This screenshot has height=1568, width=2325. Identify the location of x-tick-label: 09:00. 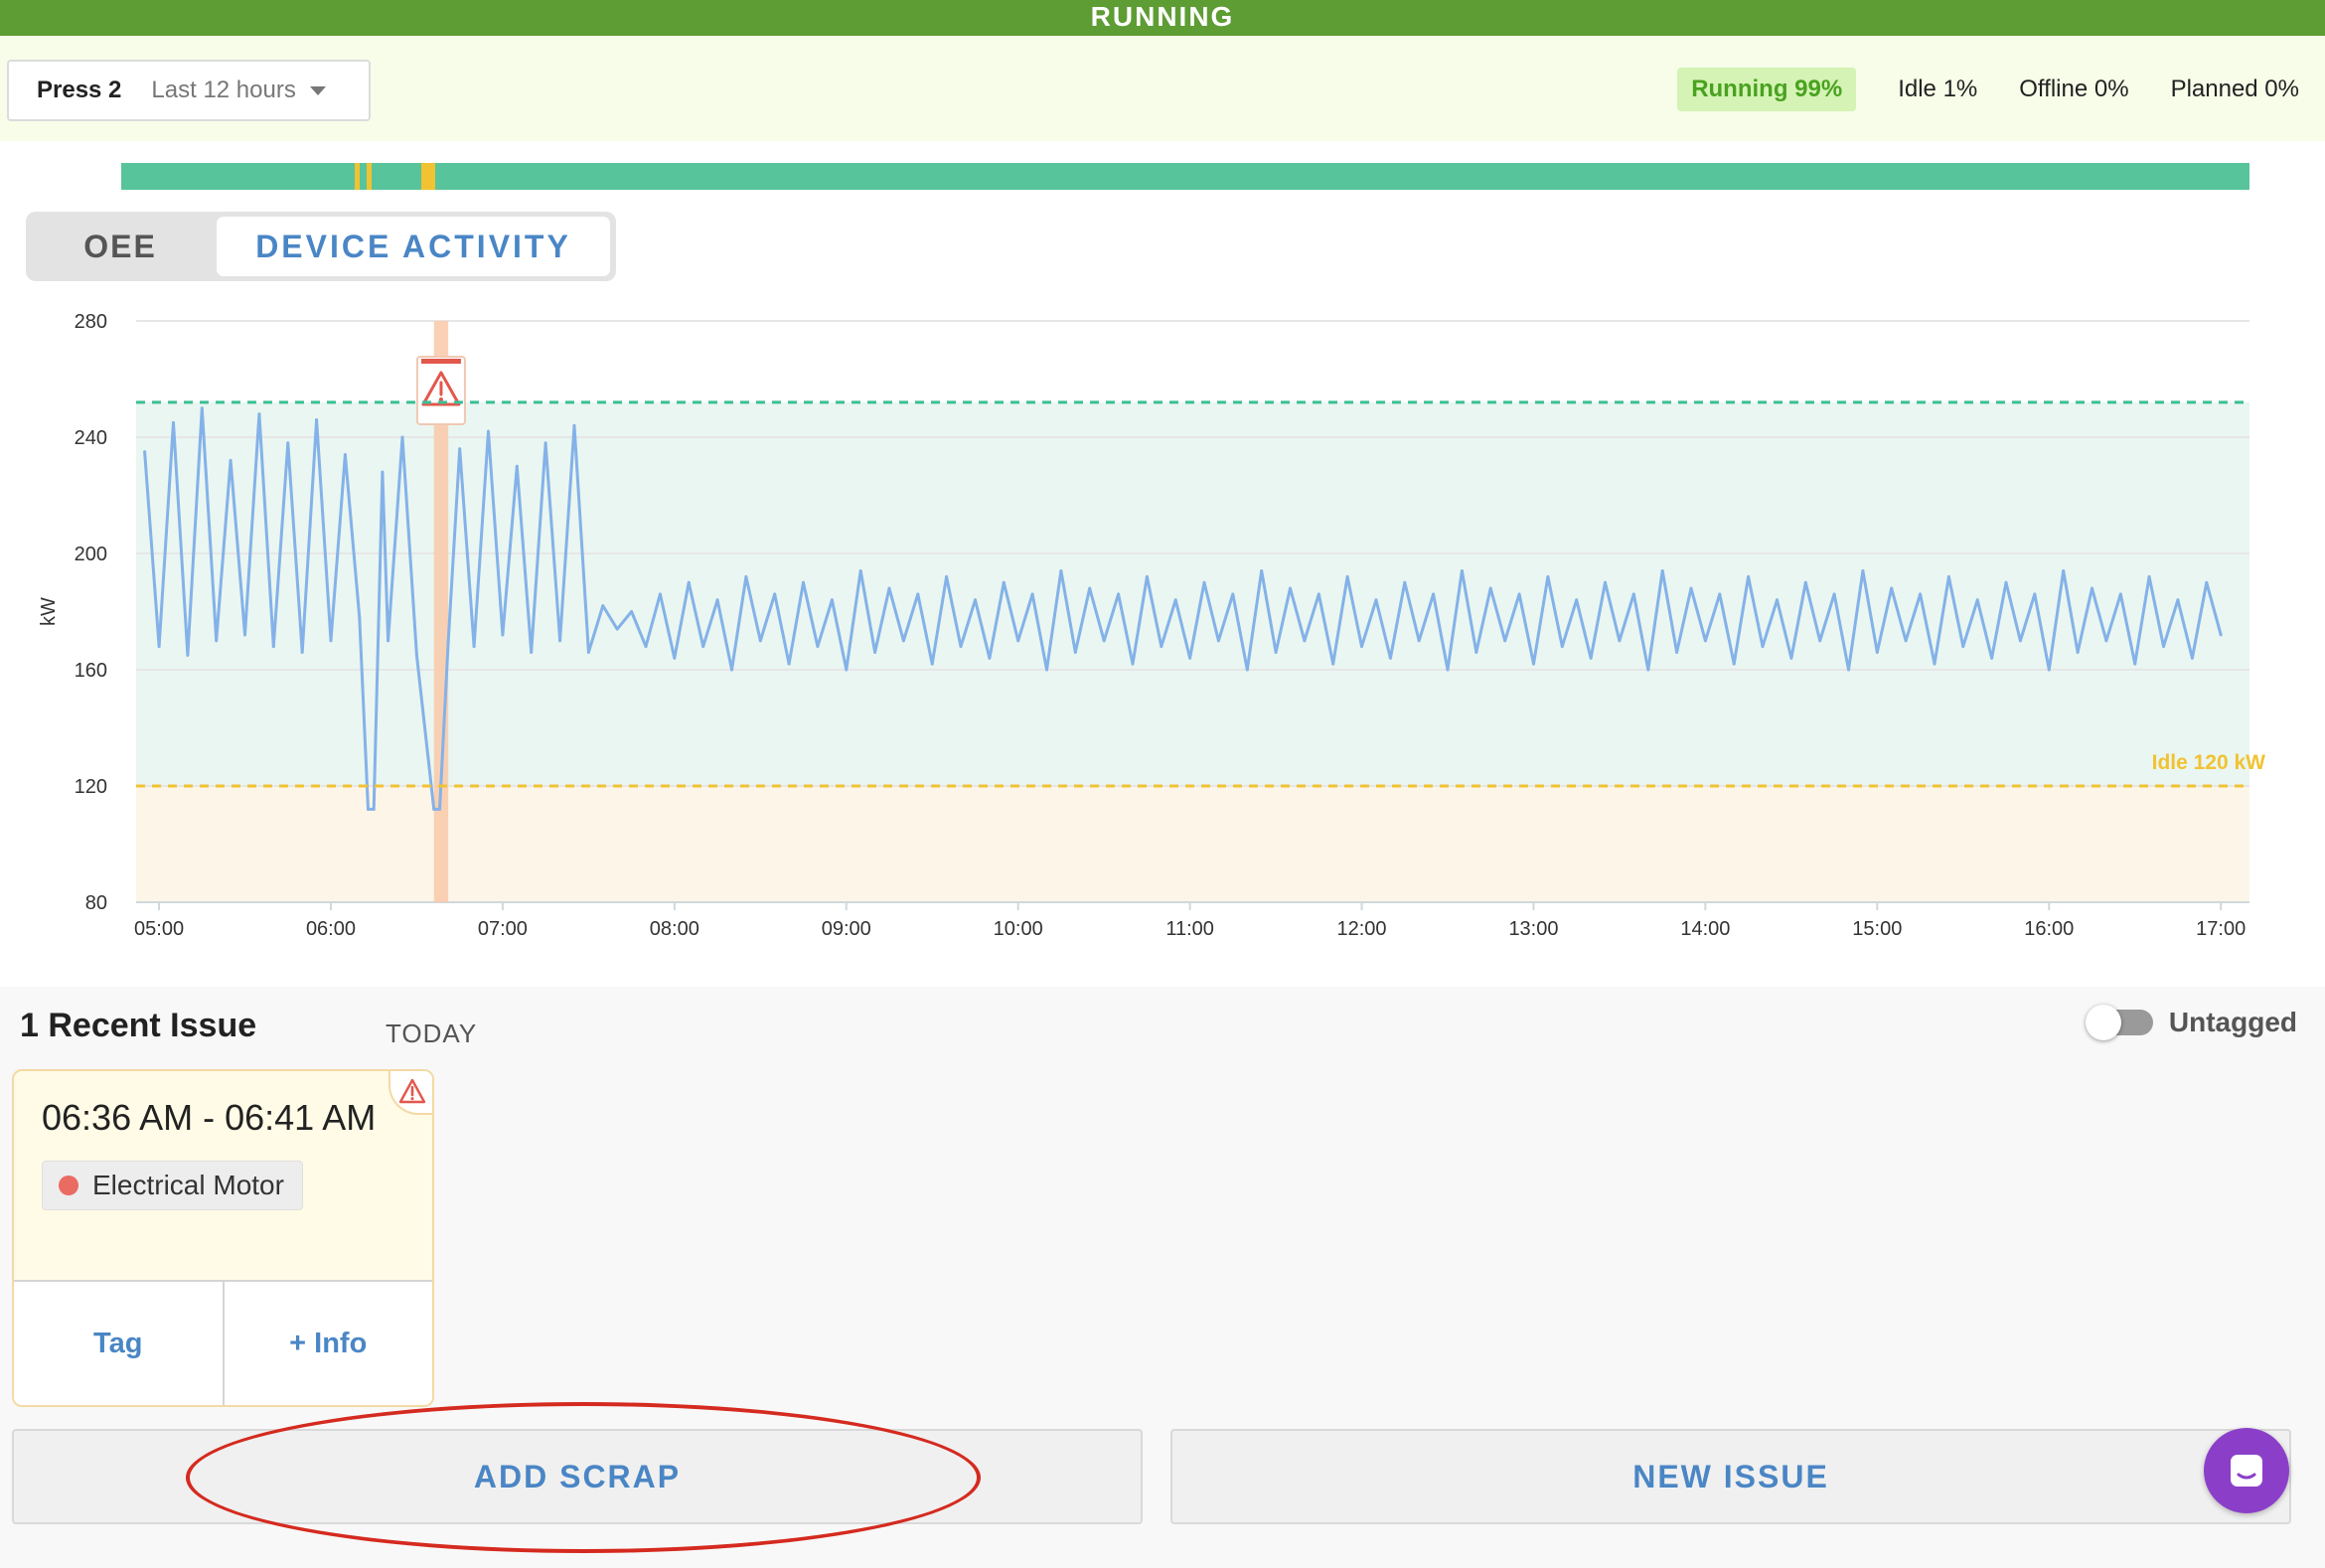
(846, 929).